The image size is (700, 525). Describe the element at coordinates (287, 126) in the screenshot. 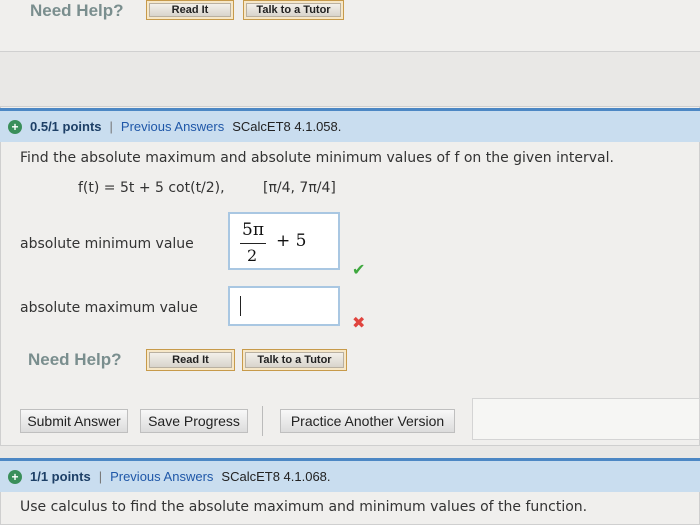

I see `question-code: SCalcET8 4.1.058.` at that location.